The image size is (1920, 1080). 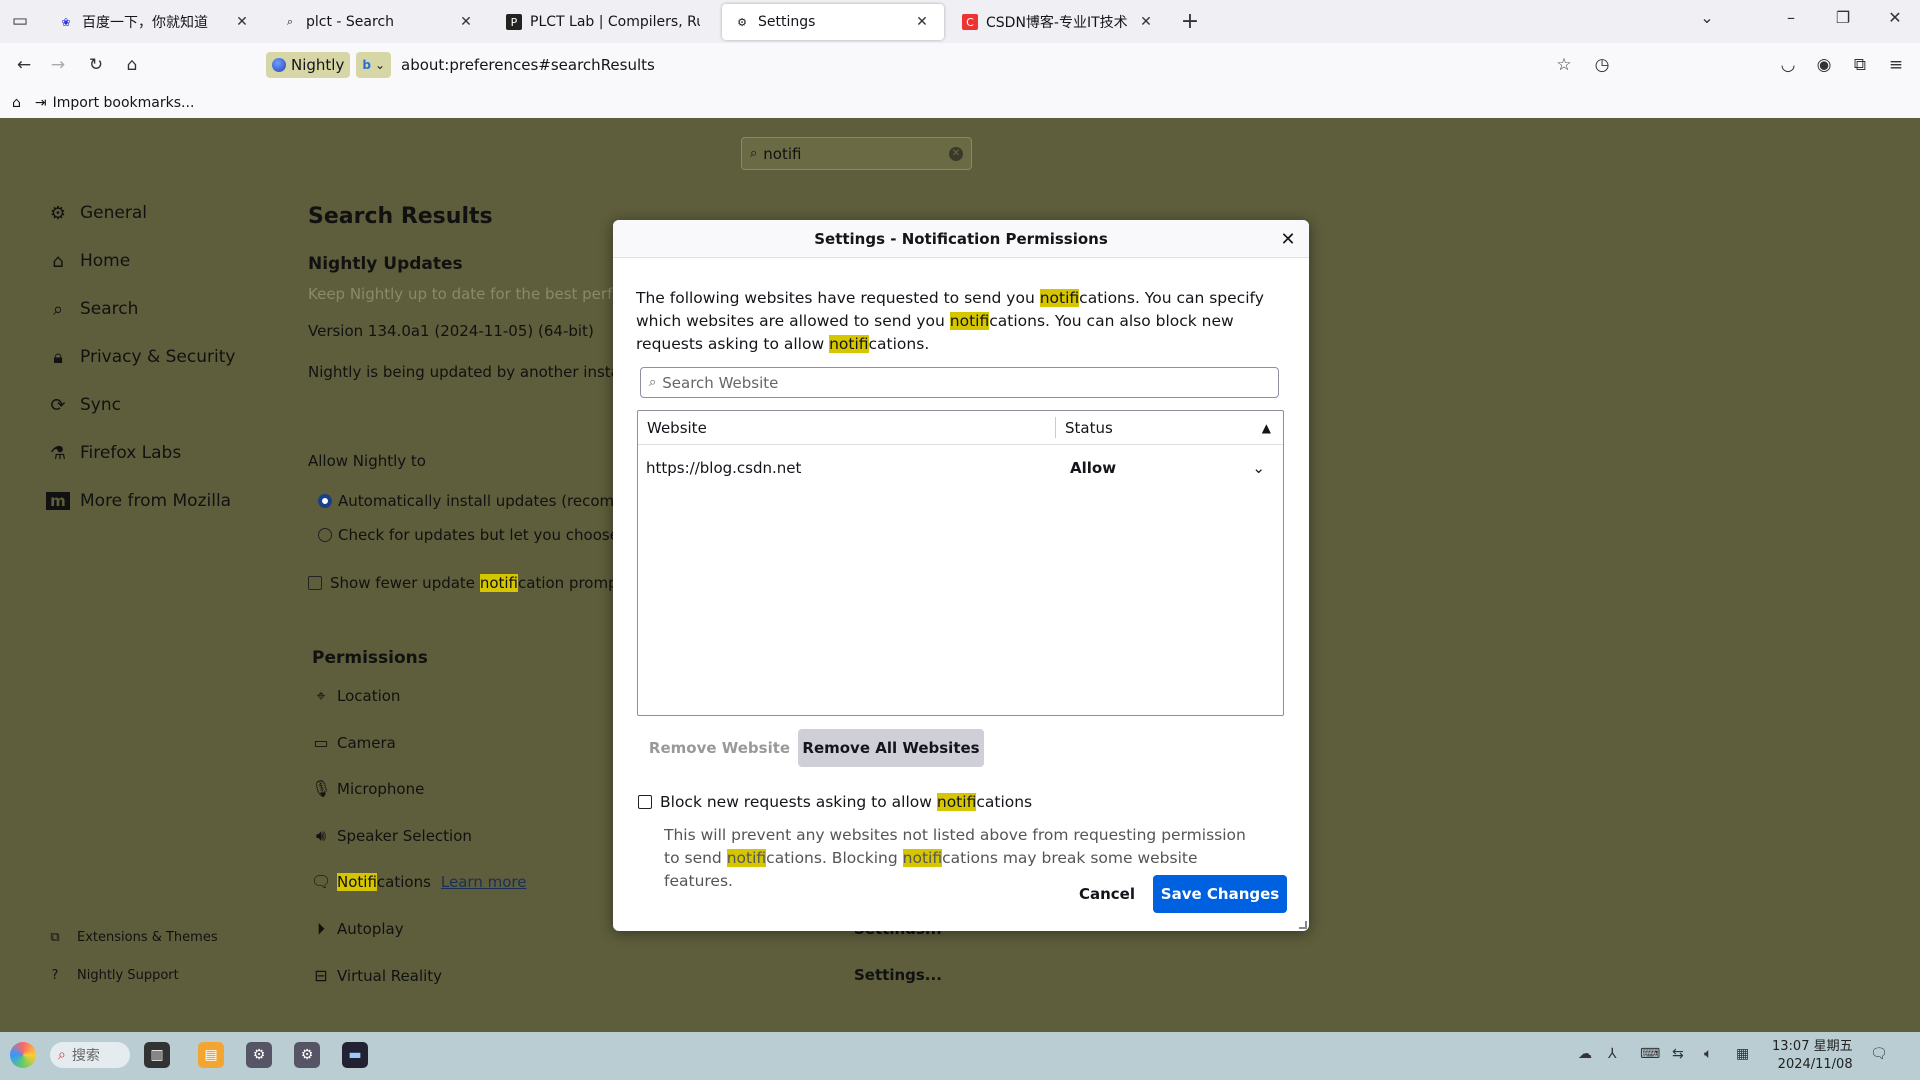 I want to click on weather-icon: ☁, so click(x=1585, y=1054).